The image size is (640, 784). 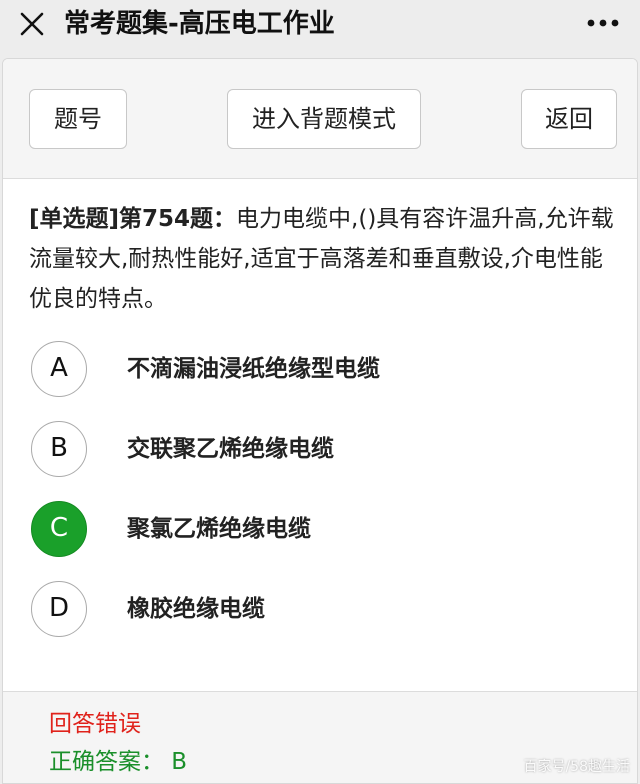 I want to click on more-icon, so click(x=603, y=23).